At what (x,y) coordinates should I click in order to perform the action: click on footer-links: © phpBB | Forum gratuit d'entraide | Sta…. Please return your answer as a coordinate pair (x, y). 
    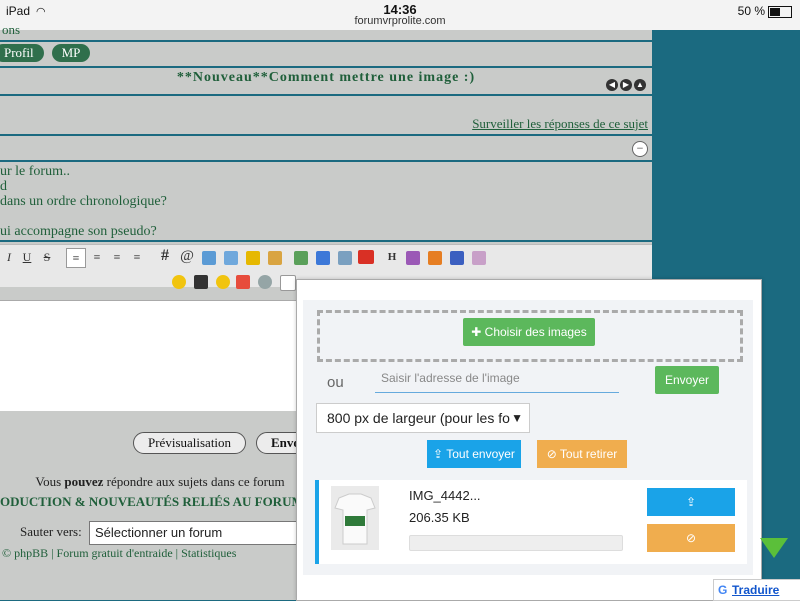
    Looking at the image, I should click on (119, 553).